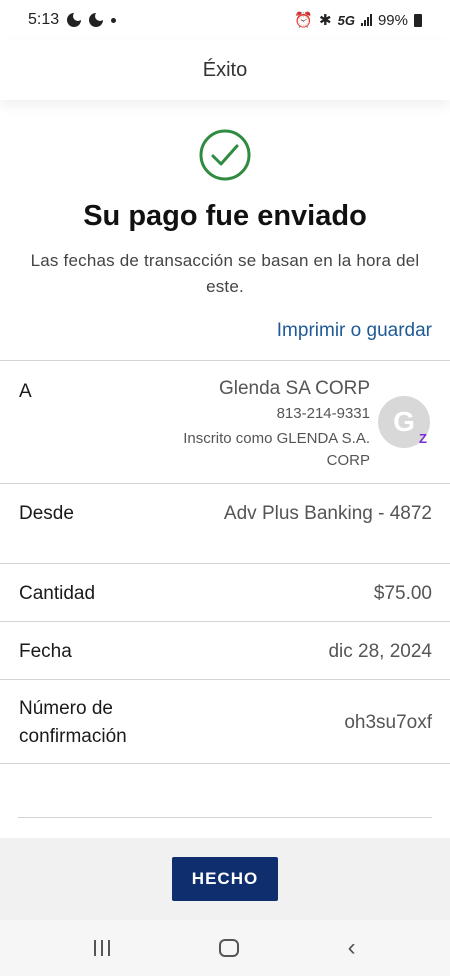 The height and width of the screenshot is (976, 450). I want to click on confirmation-number-label: Número de confirmación, so click(73, 722).